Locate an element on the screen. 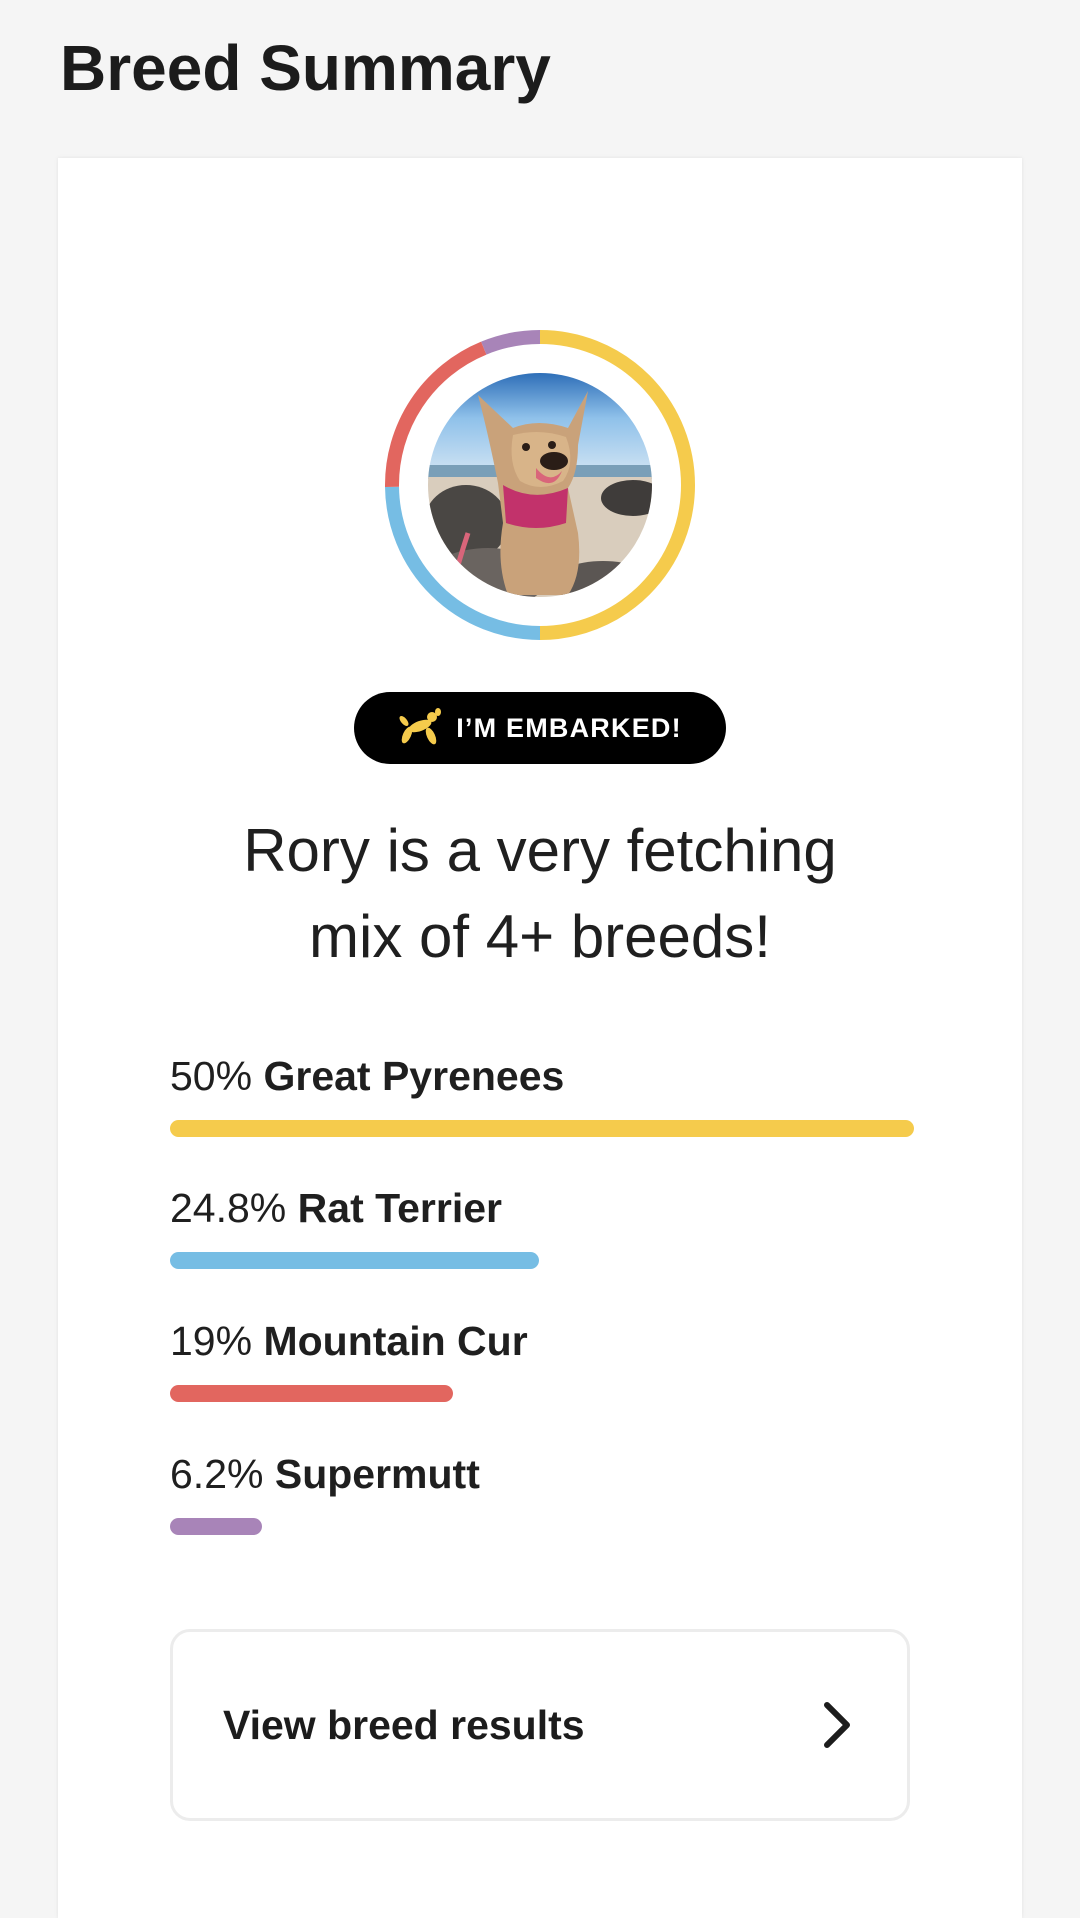 Image resolution: width=1080 pixels, height=1918 pixels. breed-label: 6.2% Supermutt is located at coordinates (325, 1474).